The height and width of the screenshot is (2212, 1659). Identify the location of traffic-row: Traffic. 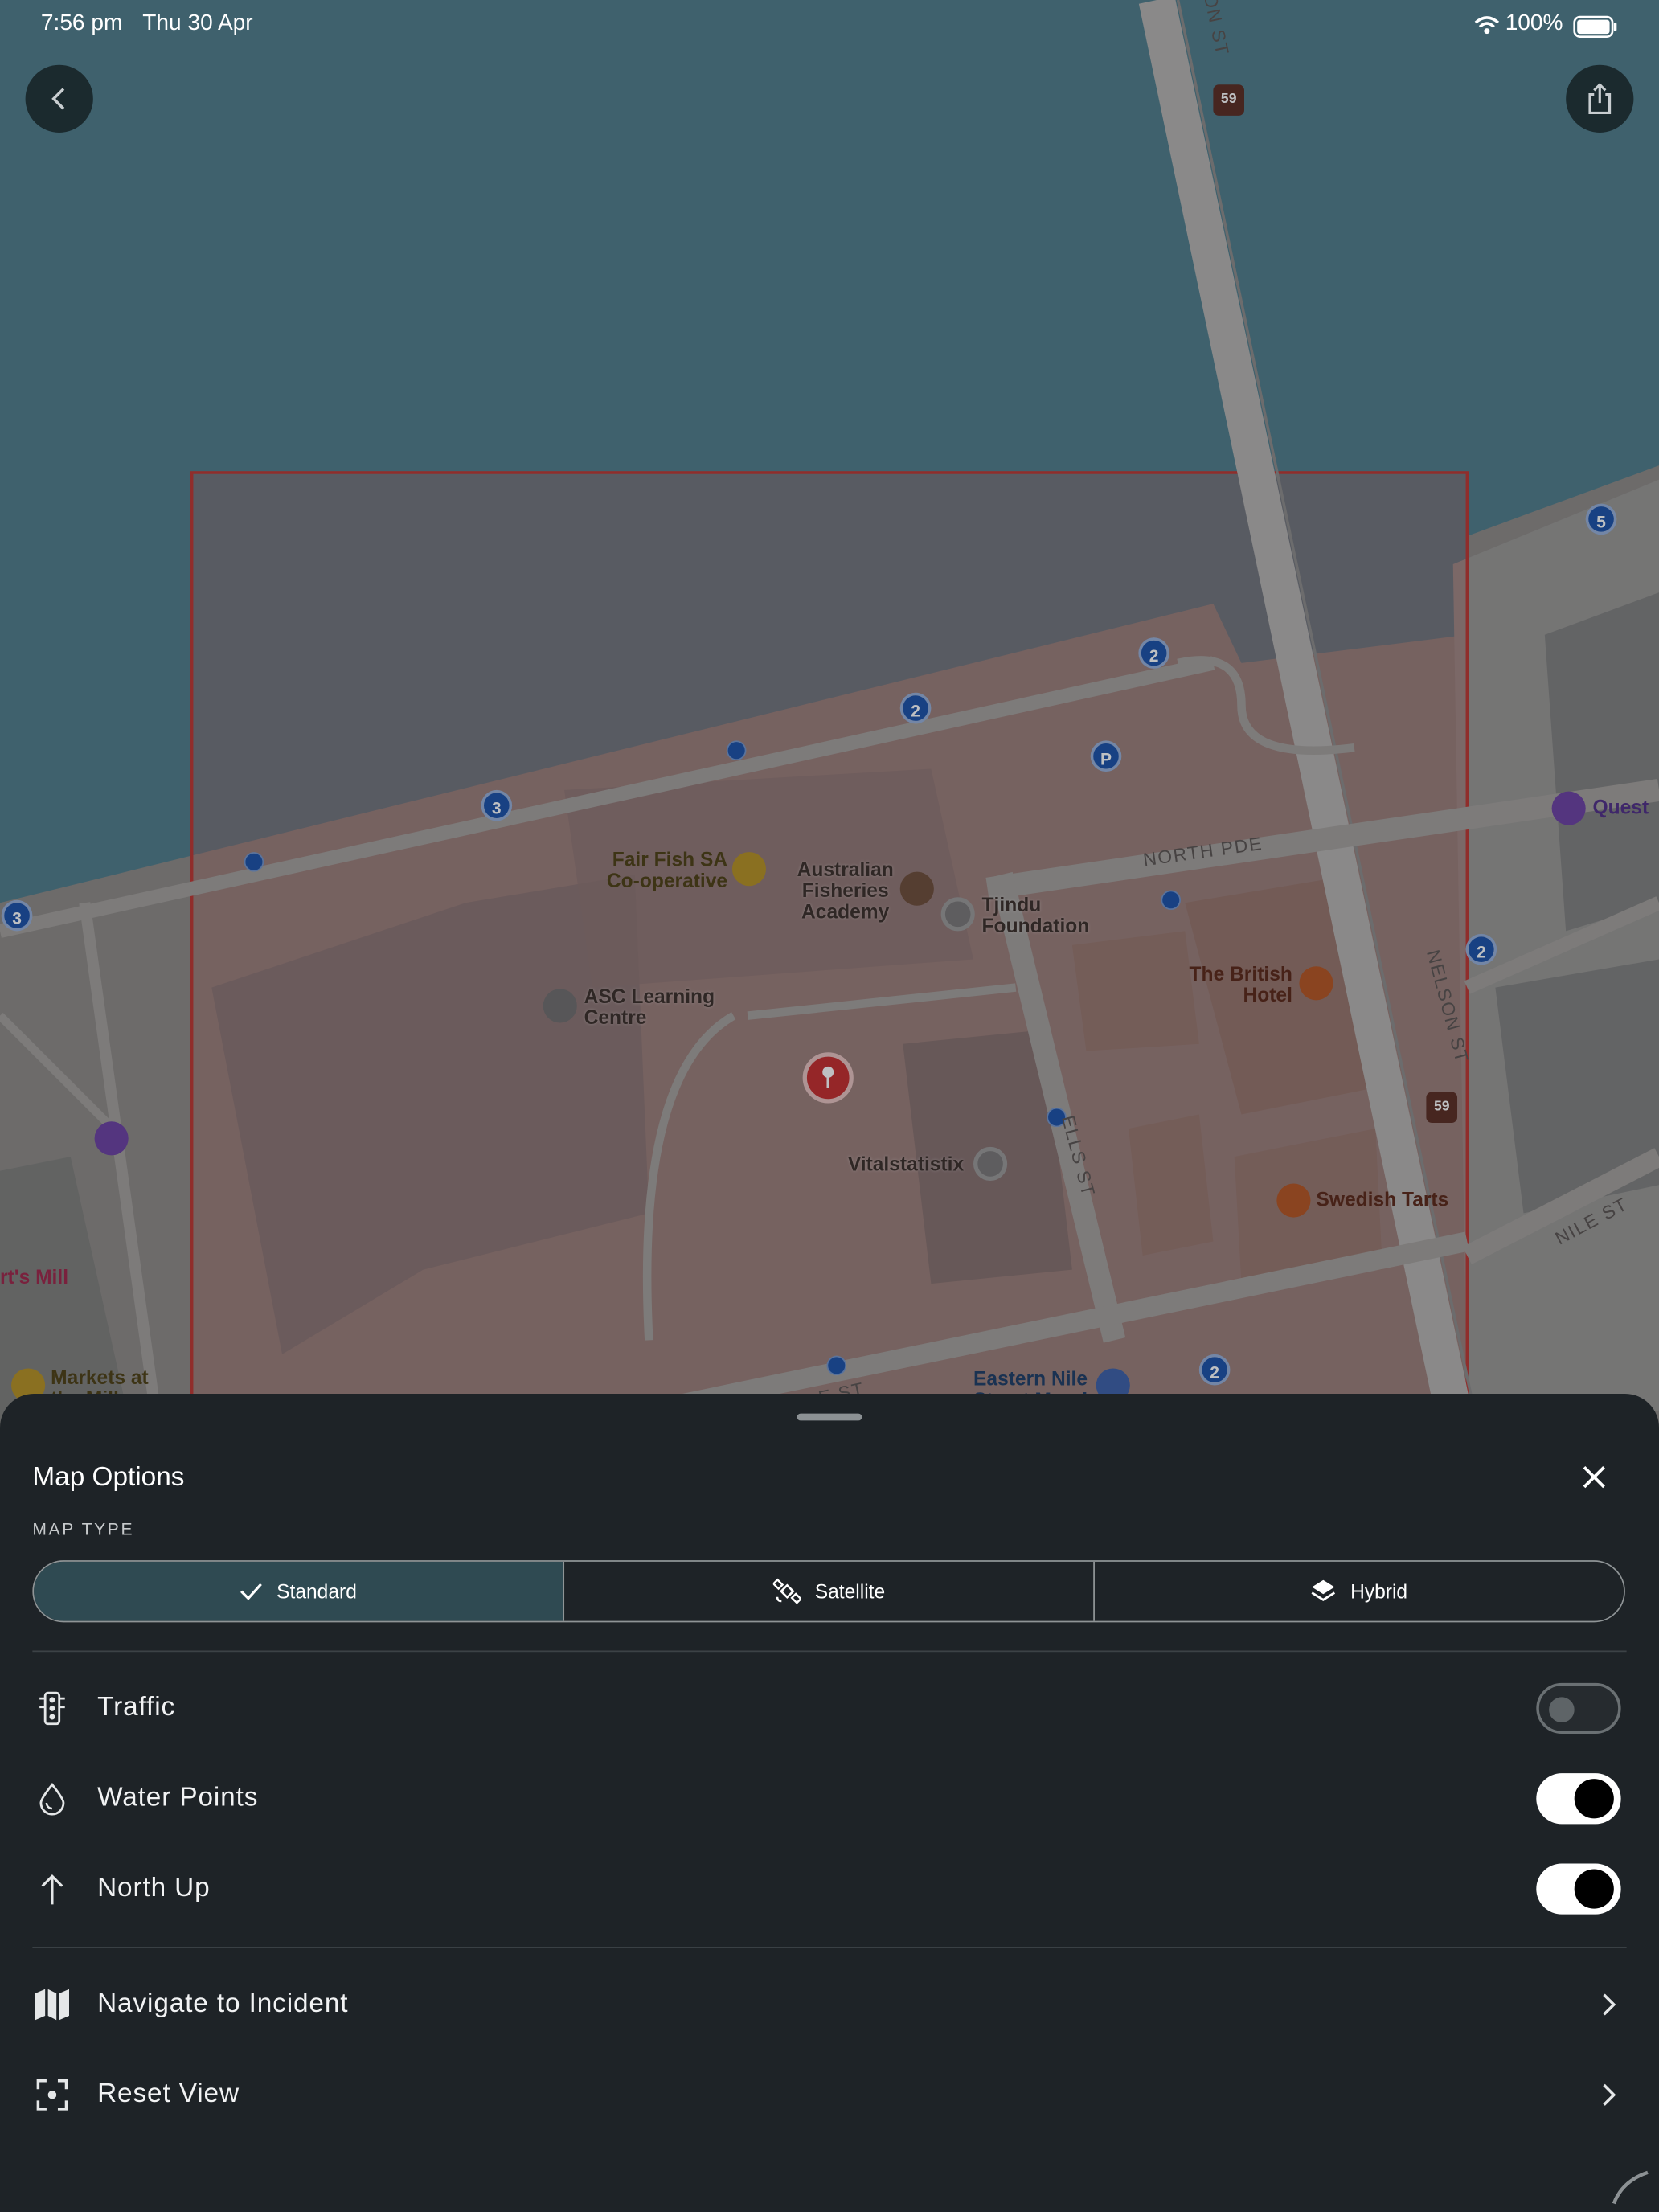
(829, 1708).